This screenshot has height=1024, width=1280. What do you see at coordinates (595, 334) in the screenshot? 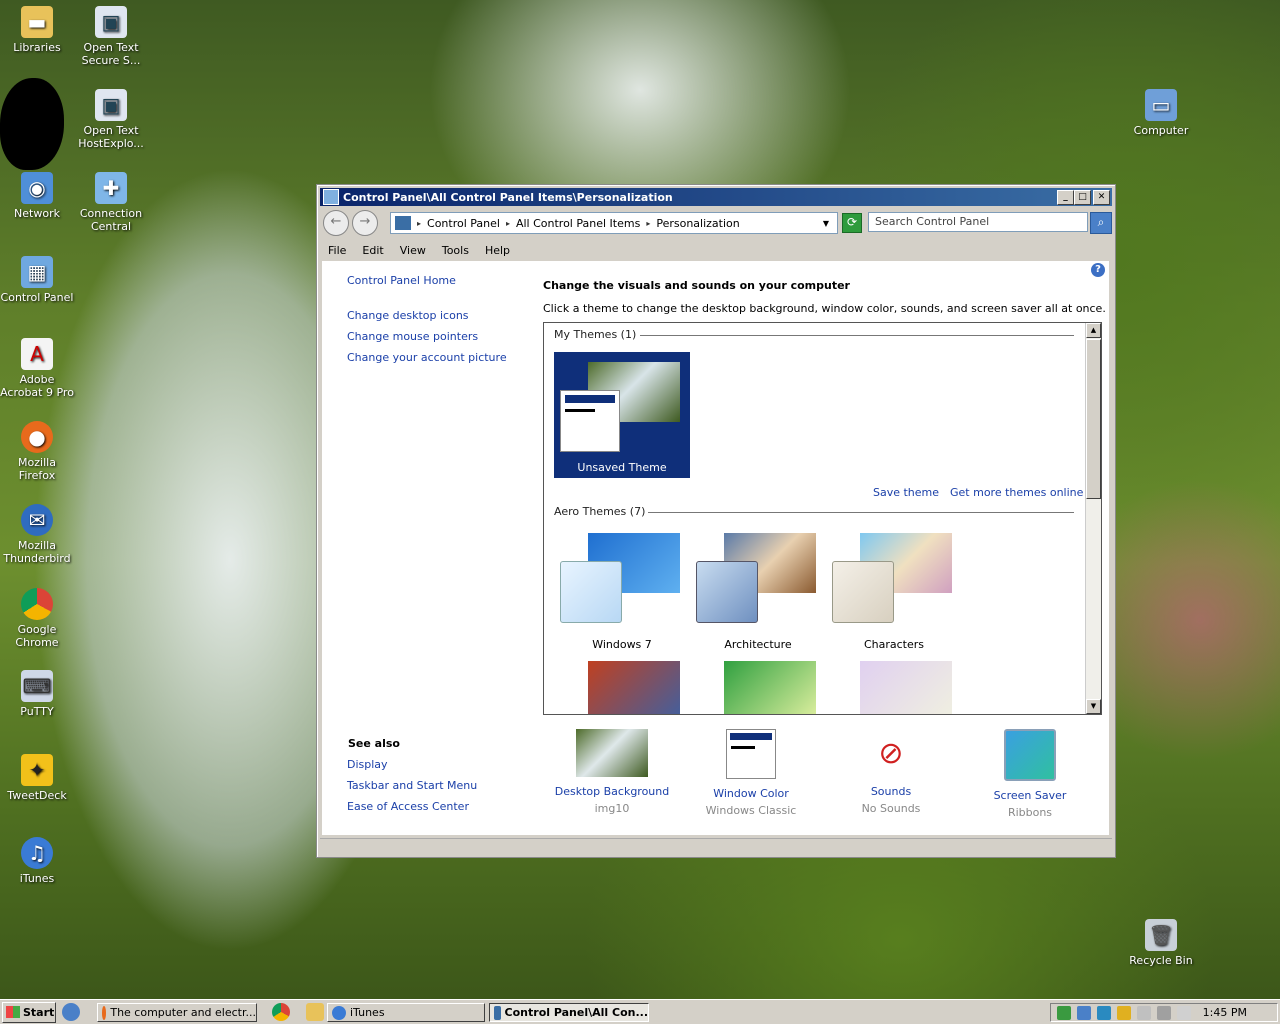
I see `my-themes-label: My Themes (1)` at bounding box center [595, 334].